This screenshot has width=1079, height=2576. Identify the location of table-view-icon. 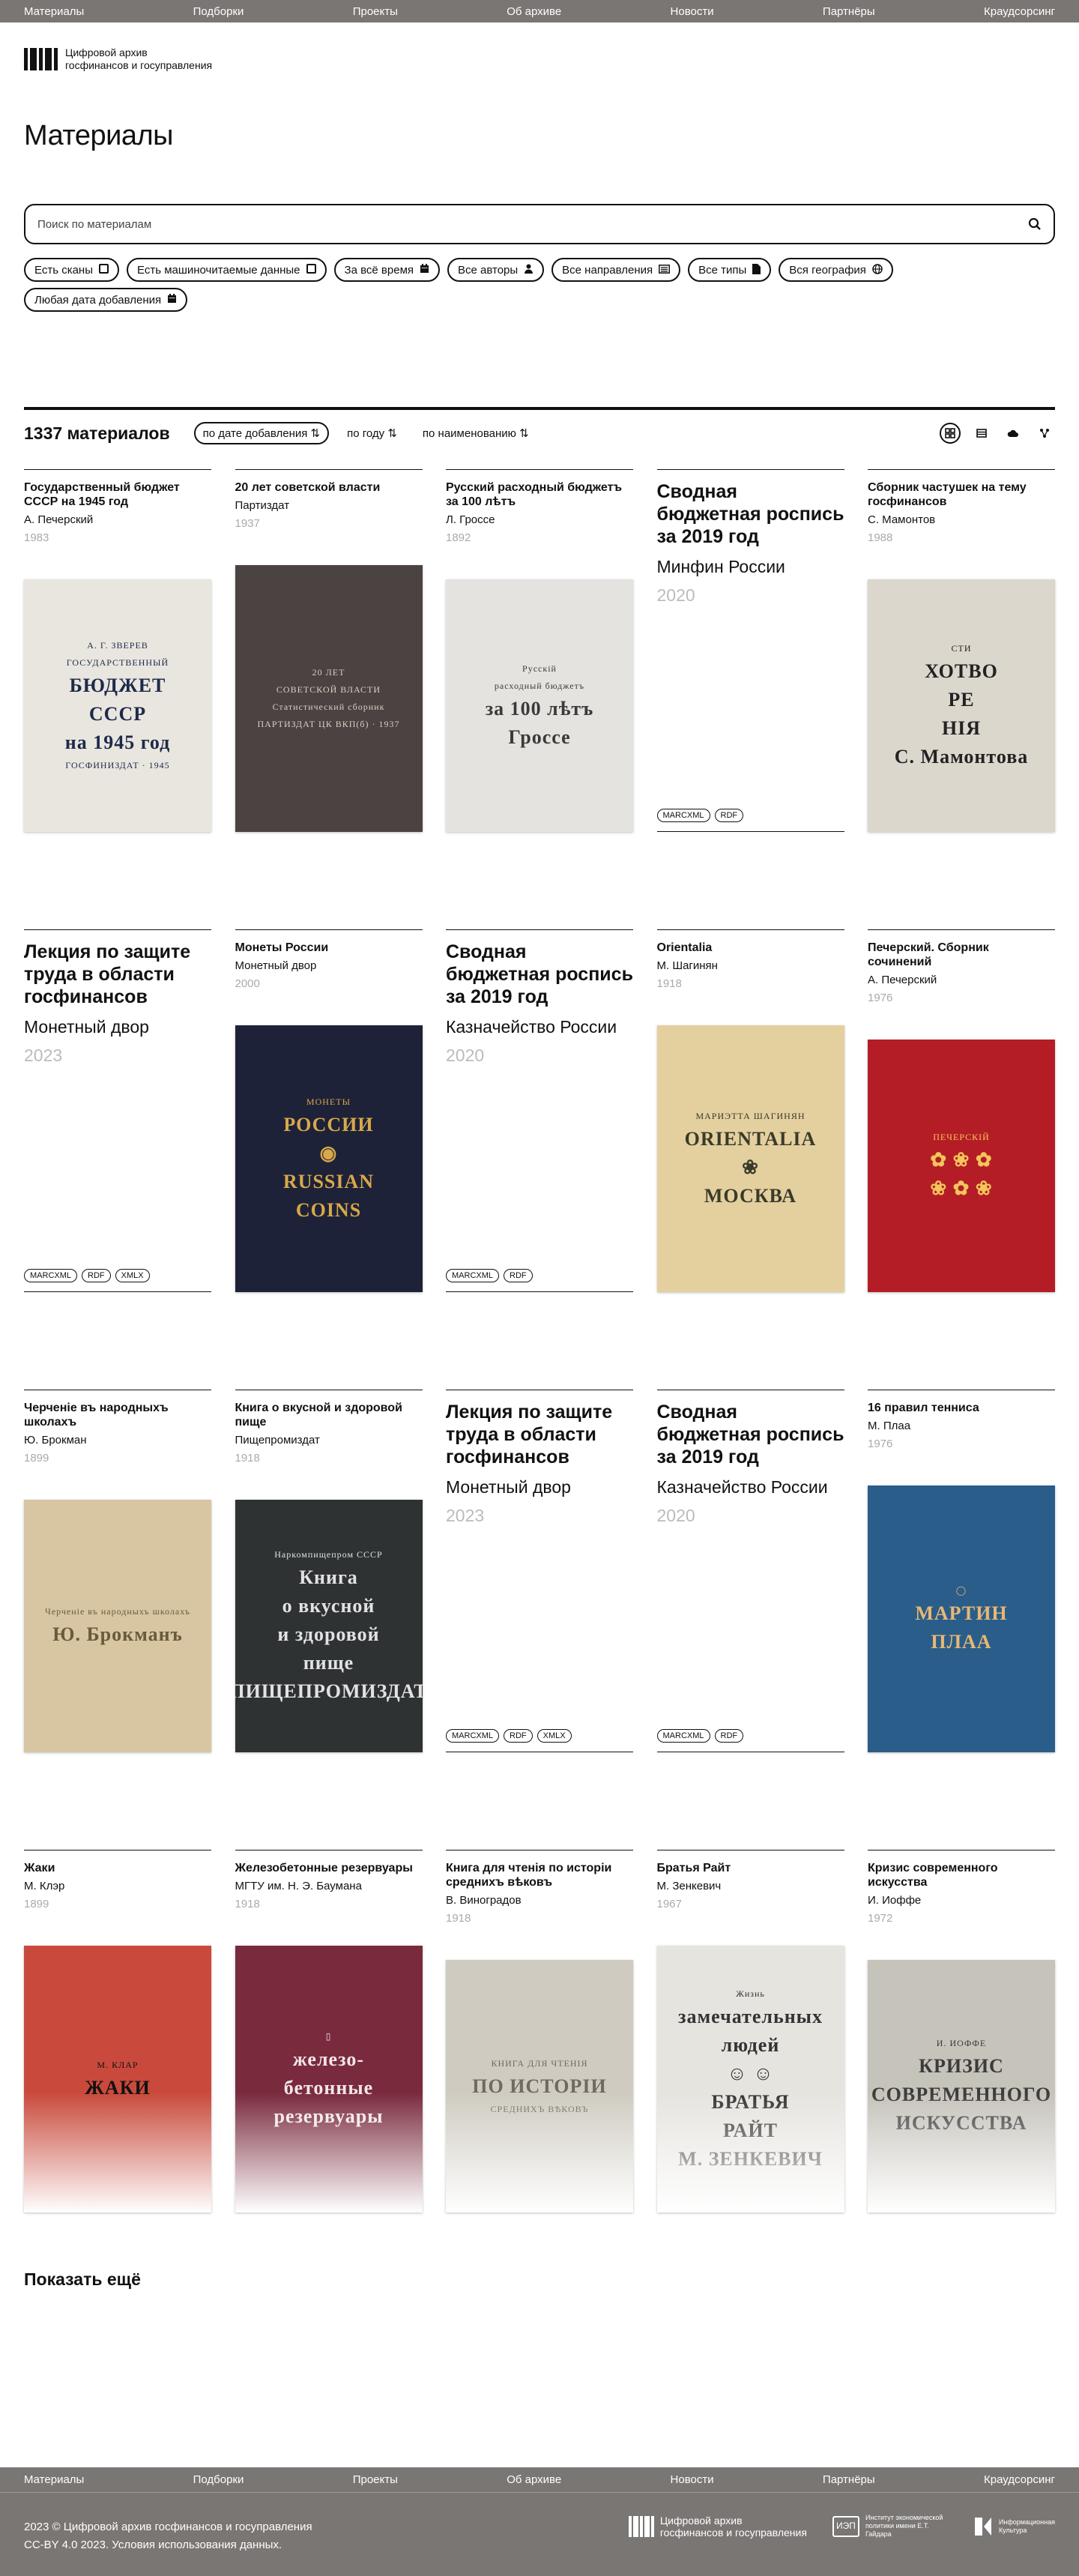
(981, 433).